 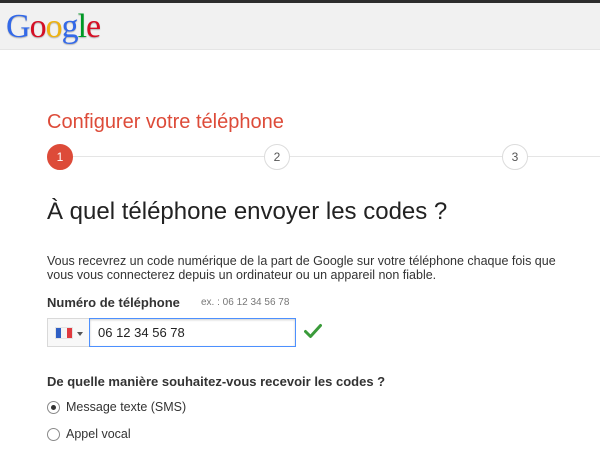 What do you see at coordinates (82, 26) in the screenshot?
I see `logo-letter: l` at bounding box center [82, 26].